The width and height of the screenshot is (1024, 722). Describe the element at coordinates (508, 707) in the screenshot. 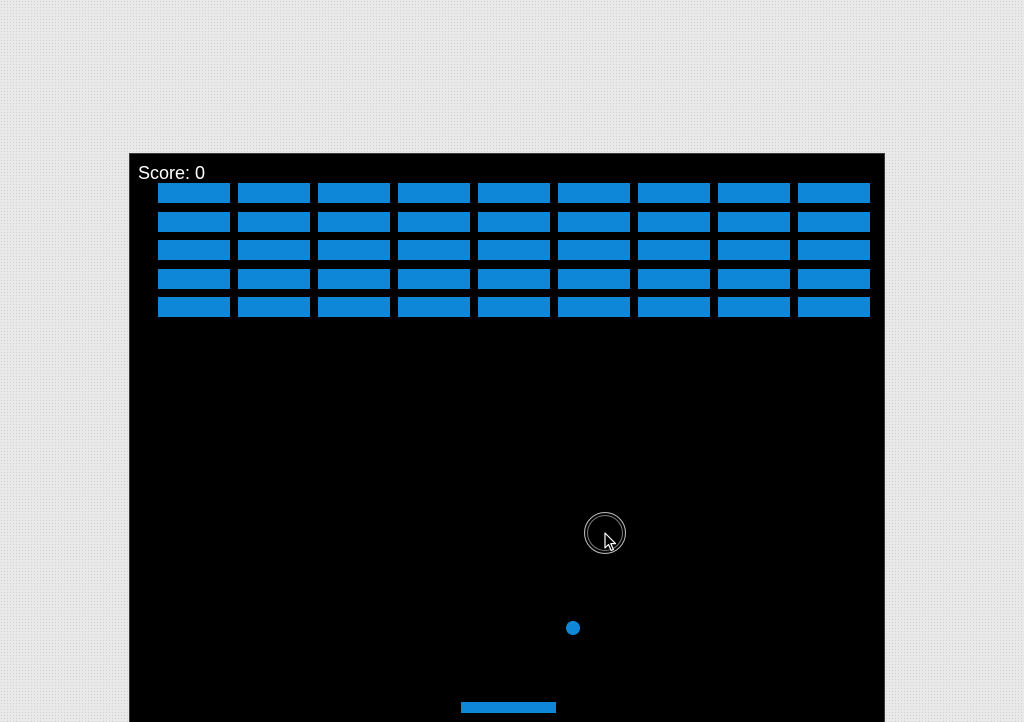

I see `paddle` at that location.